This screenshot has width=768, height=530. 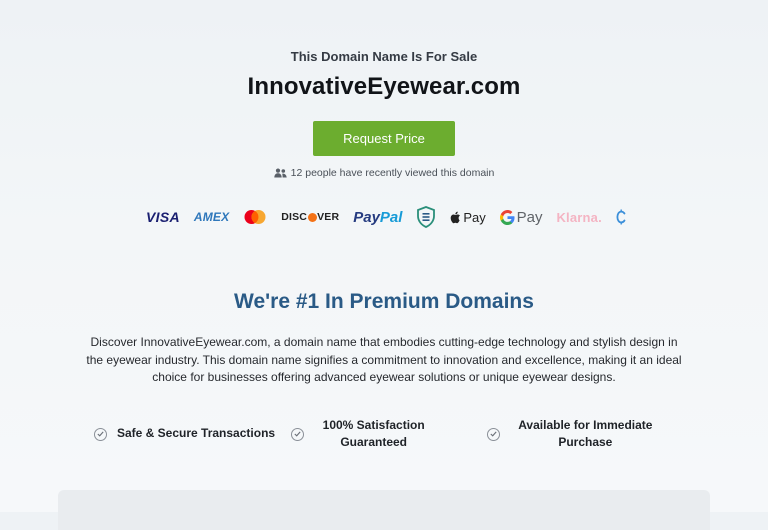 What do you see at coordinates (621, 217) in the screenshot?
I see `crypto-icon` at bounding box center [621, 217].